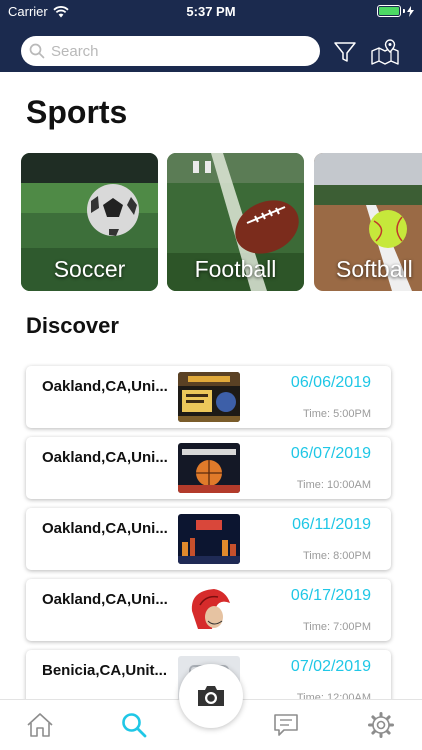 This screenshot has width=422, height=750. I want to click on event-date: 06/07/2019, so click(330, 453).